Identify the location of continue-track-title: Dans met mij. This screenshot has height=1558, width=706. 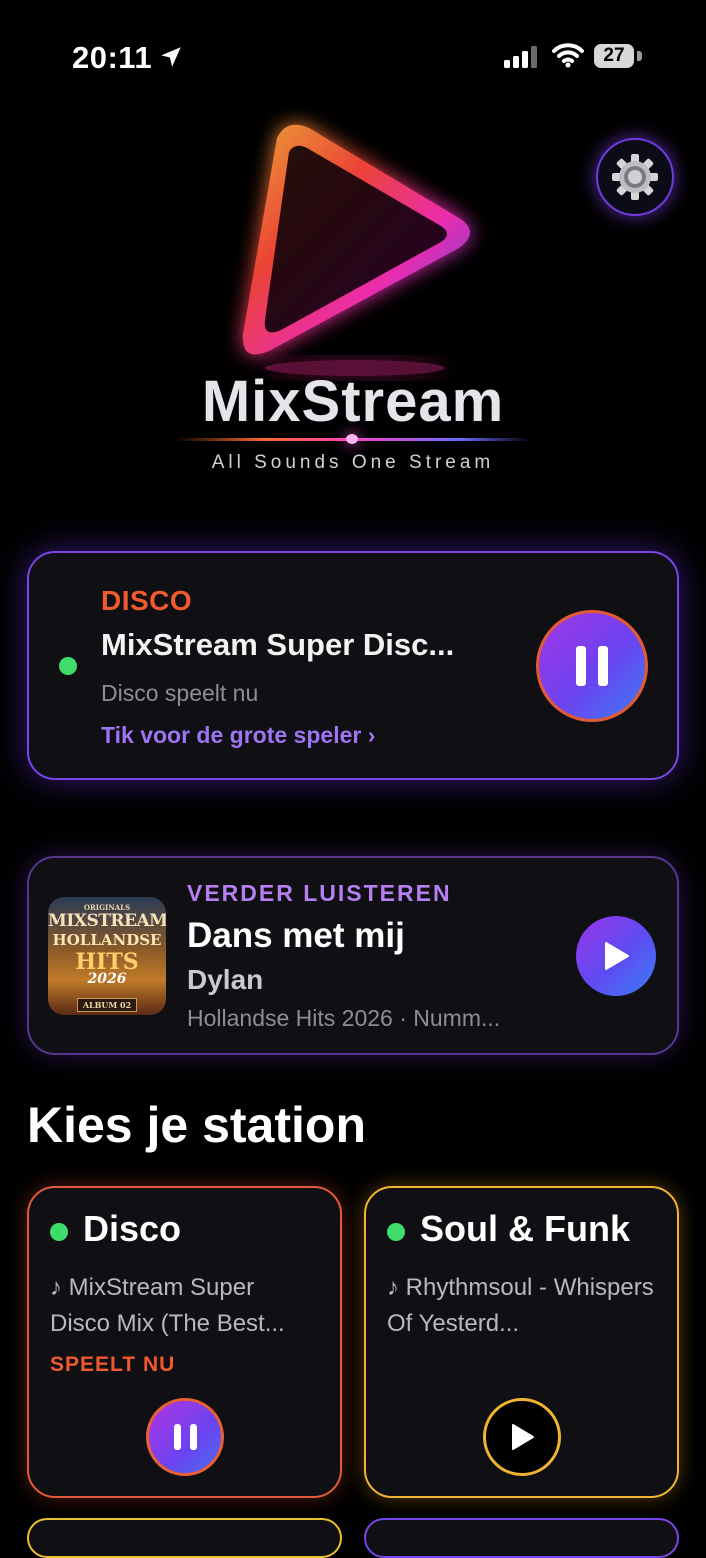
(296, 935).